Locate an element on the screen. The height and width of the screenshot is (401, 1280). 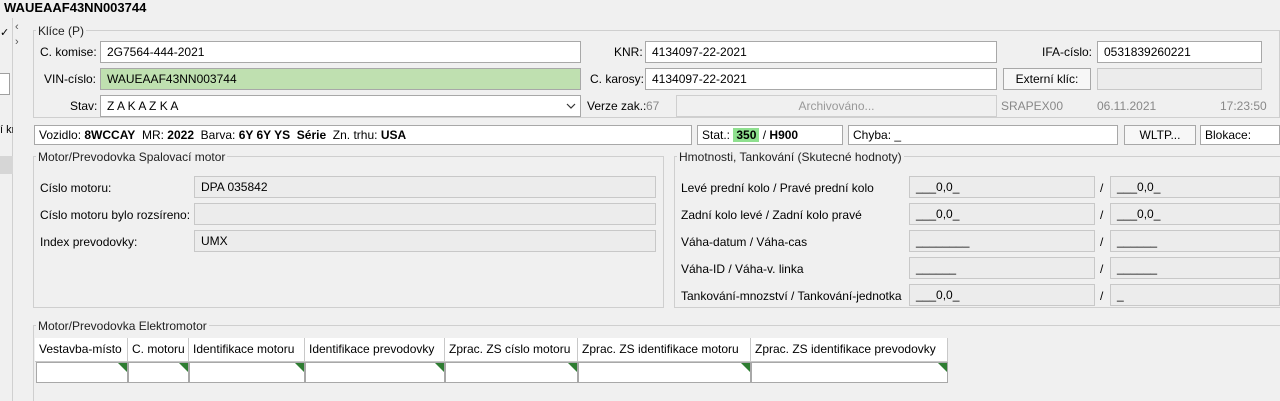
hmot-value-3b: ______ is located at coordinates (1195, 241).